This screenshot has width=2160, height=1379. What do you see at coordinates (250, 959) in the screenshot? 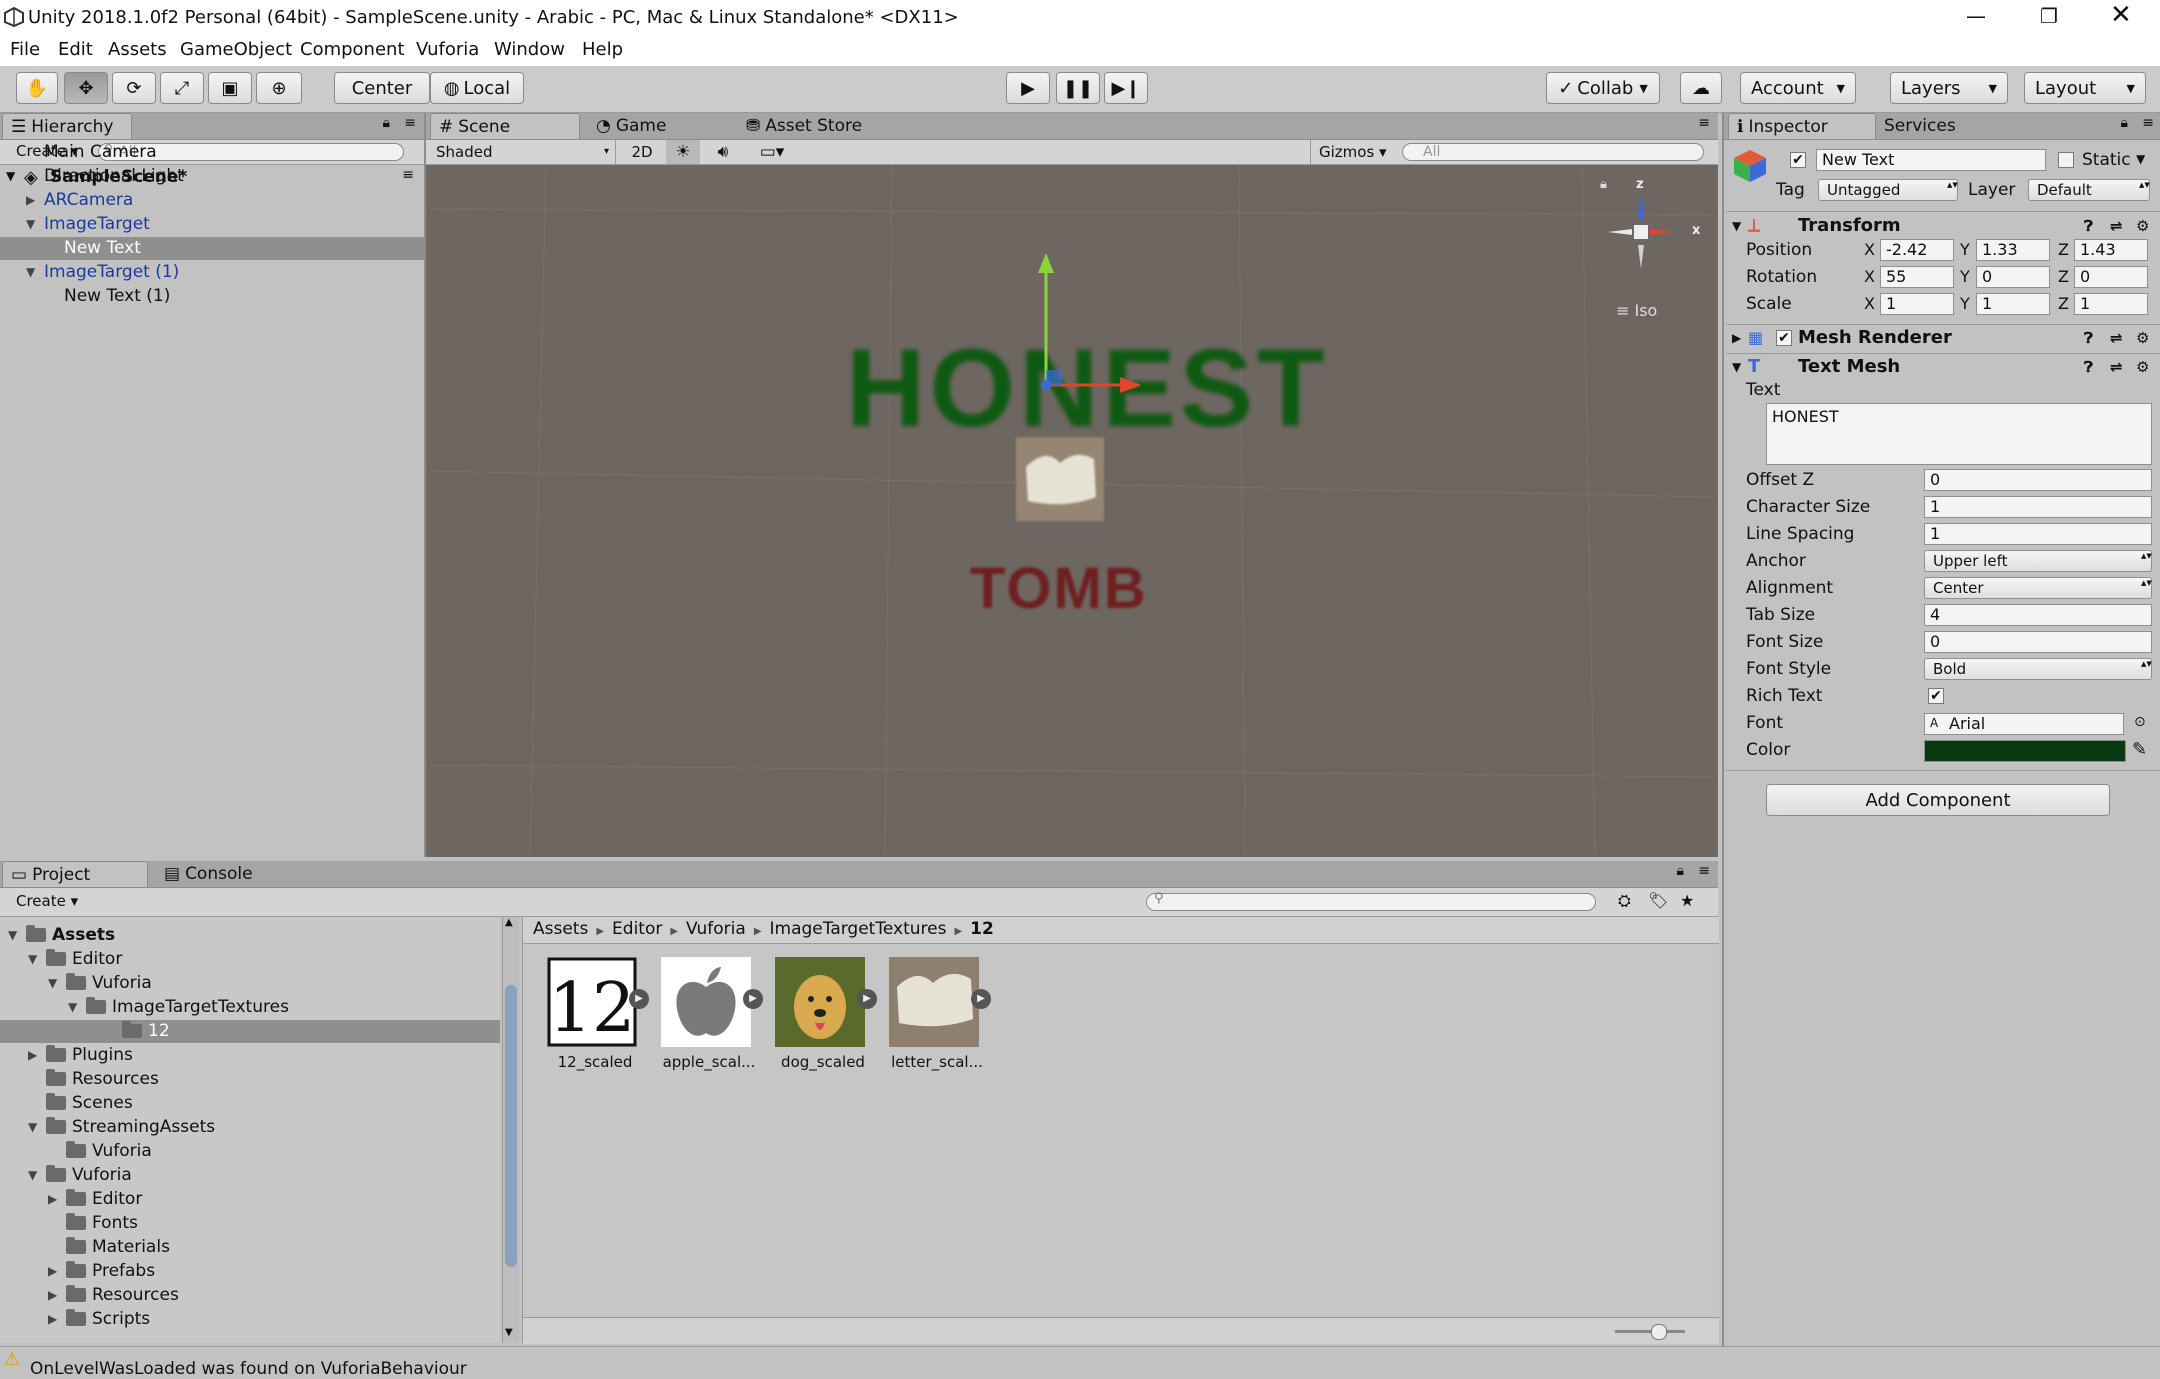
I see `project-tree-item: ▼ Editor` at bounding box center [250, 959].